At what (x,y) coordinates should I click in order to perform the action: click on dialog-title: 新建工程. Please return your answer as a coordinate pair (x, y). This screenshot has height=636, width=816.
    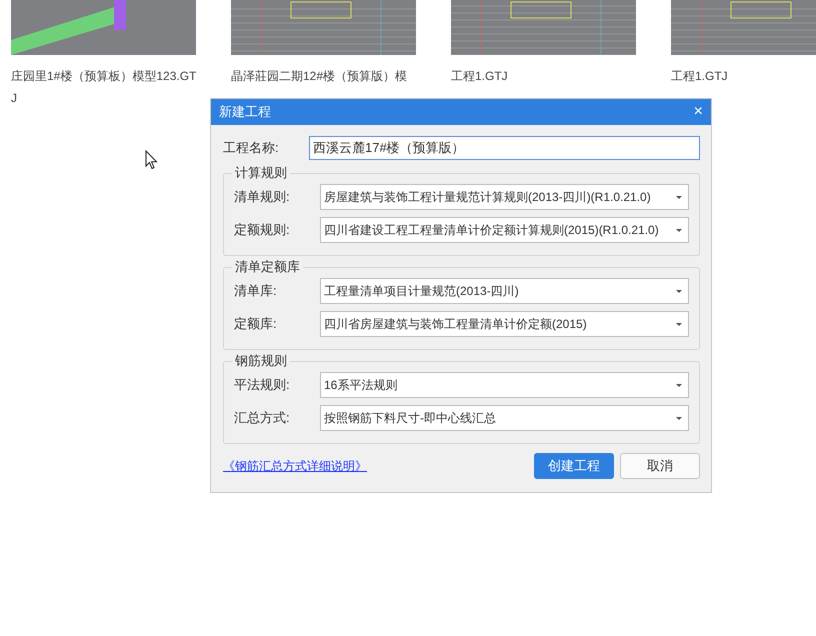
    Looking at the image, I should click on (245, 112).